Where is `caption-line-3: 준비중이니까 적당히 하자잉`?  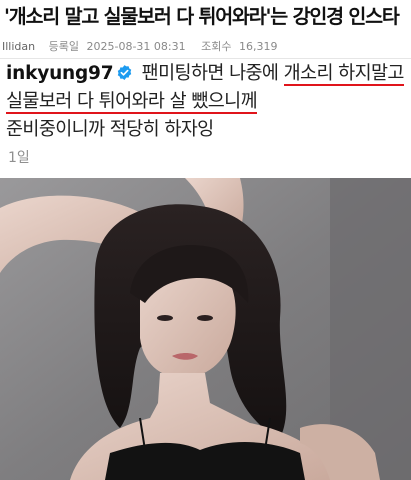 caption-line-3: 준비중이니까 적당히 하자잉 is located at coordinates (206, 130).